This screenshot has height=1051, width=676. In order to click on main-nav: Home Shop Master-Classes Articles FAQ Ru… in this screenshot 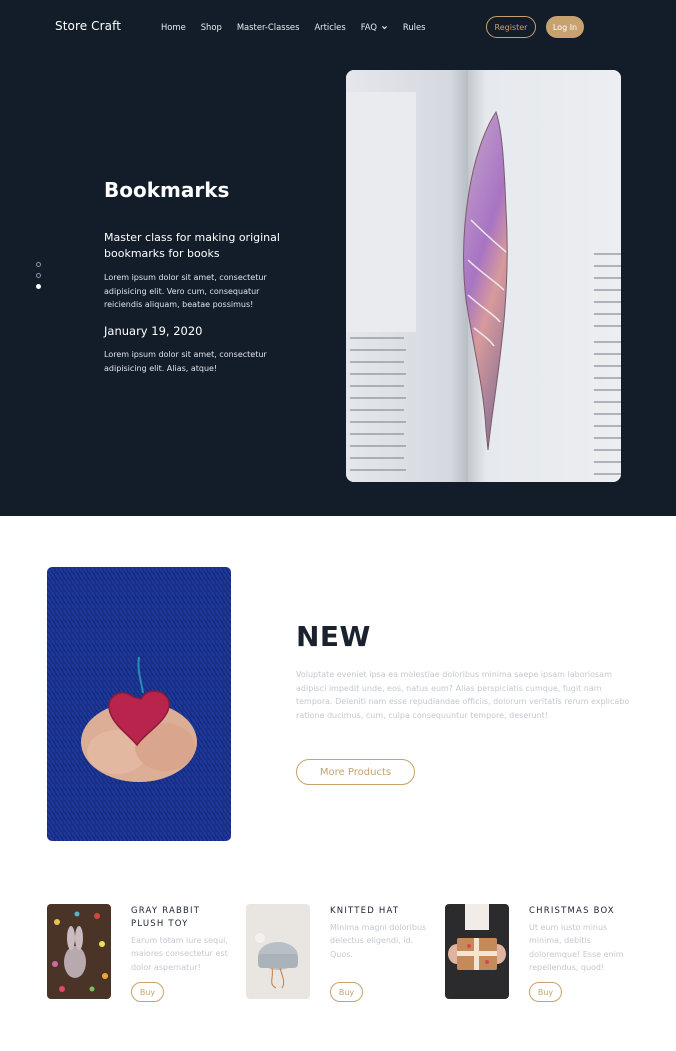, I will do `click(301, 27)`.